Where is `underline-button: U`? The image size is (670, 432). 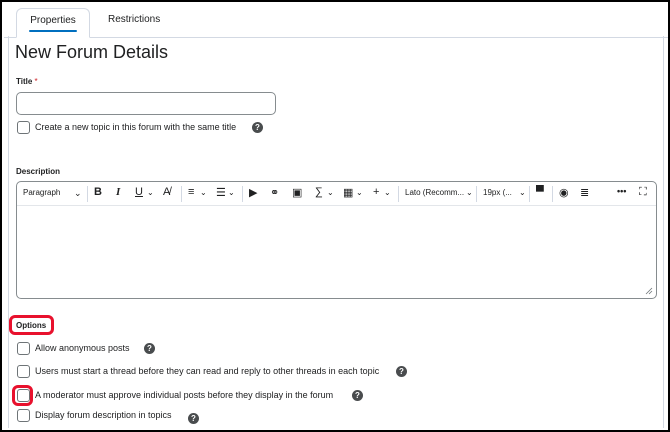
underline-button: U is located at coordinates (139, 192).